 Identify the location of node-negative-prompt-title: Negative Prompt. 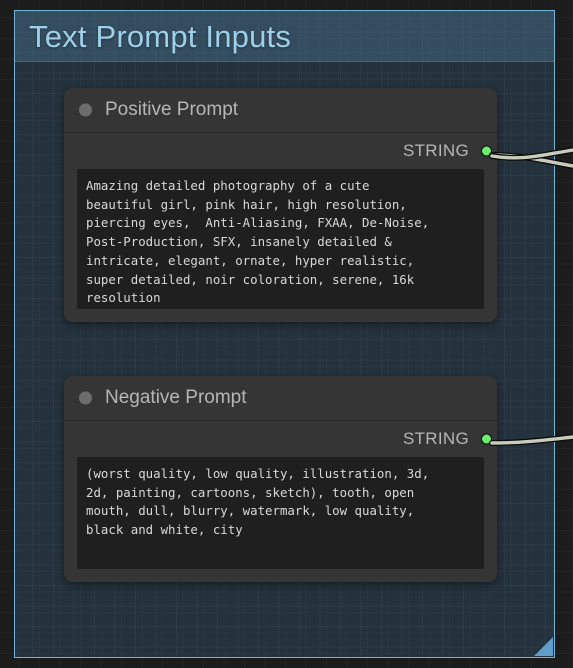
(176, 397).